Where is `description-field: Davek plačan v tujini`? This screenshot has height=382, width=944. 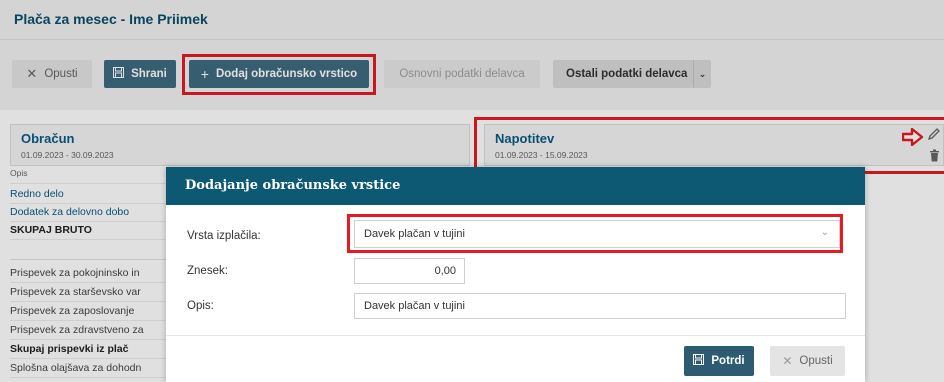 description-field: Davek plačan v tujini is located at coordinates (600, 306).